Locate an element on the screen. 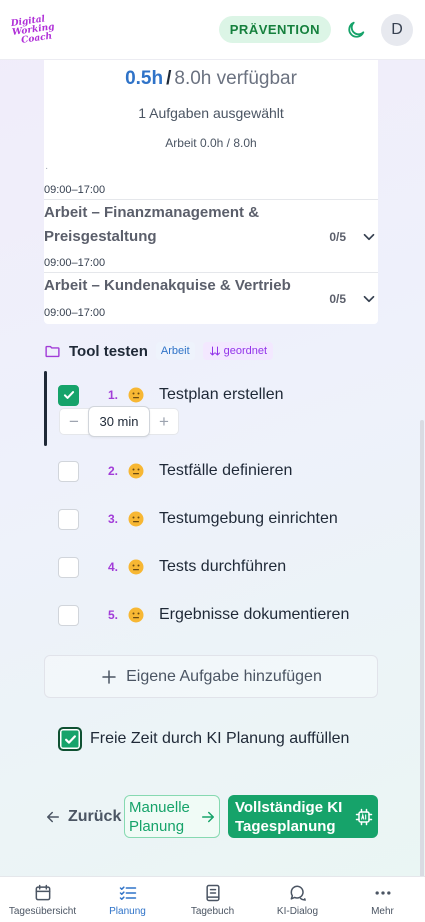  task-item: 5. Ergebnisse dokumentieren is located at coordinates (203, 615).